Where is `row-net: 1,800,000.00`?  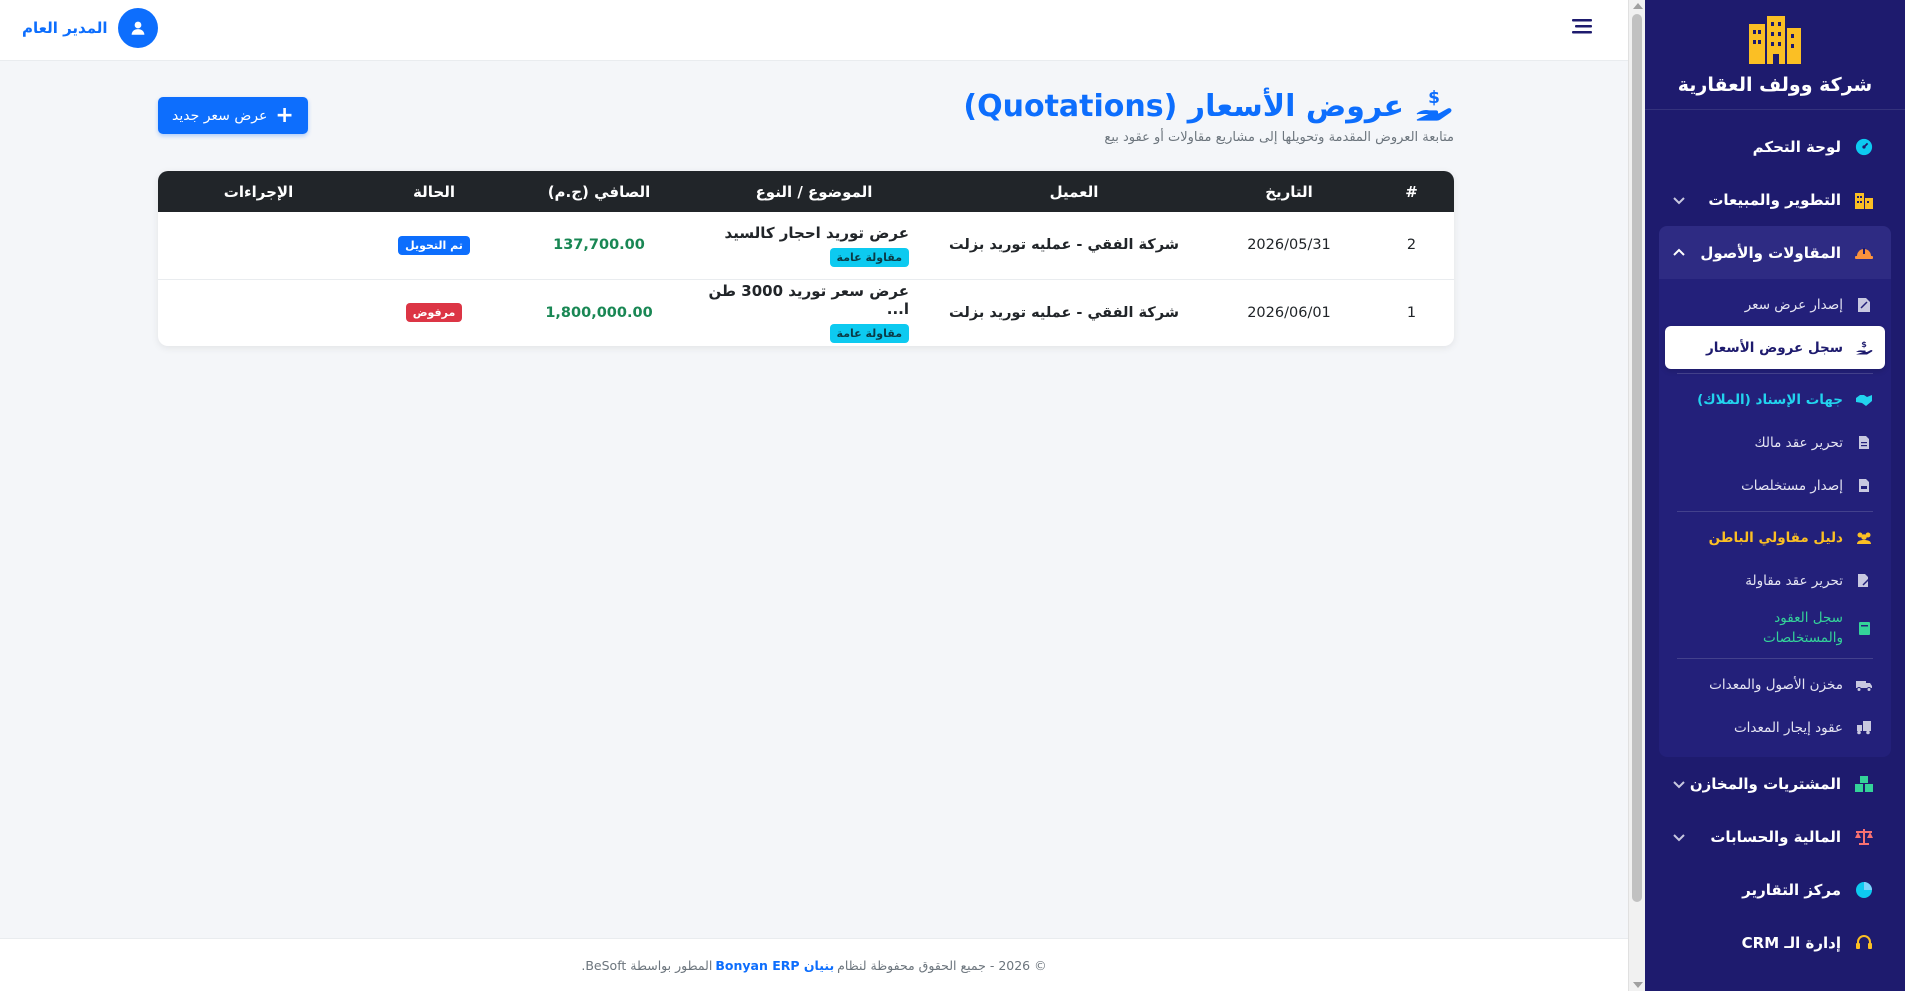
row-net: 1,800,000.00 is located at coordinates (599, 312).